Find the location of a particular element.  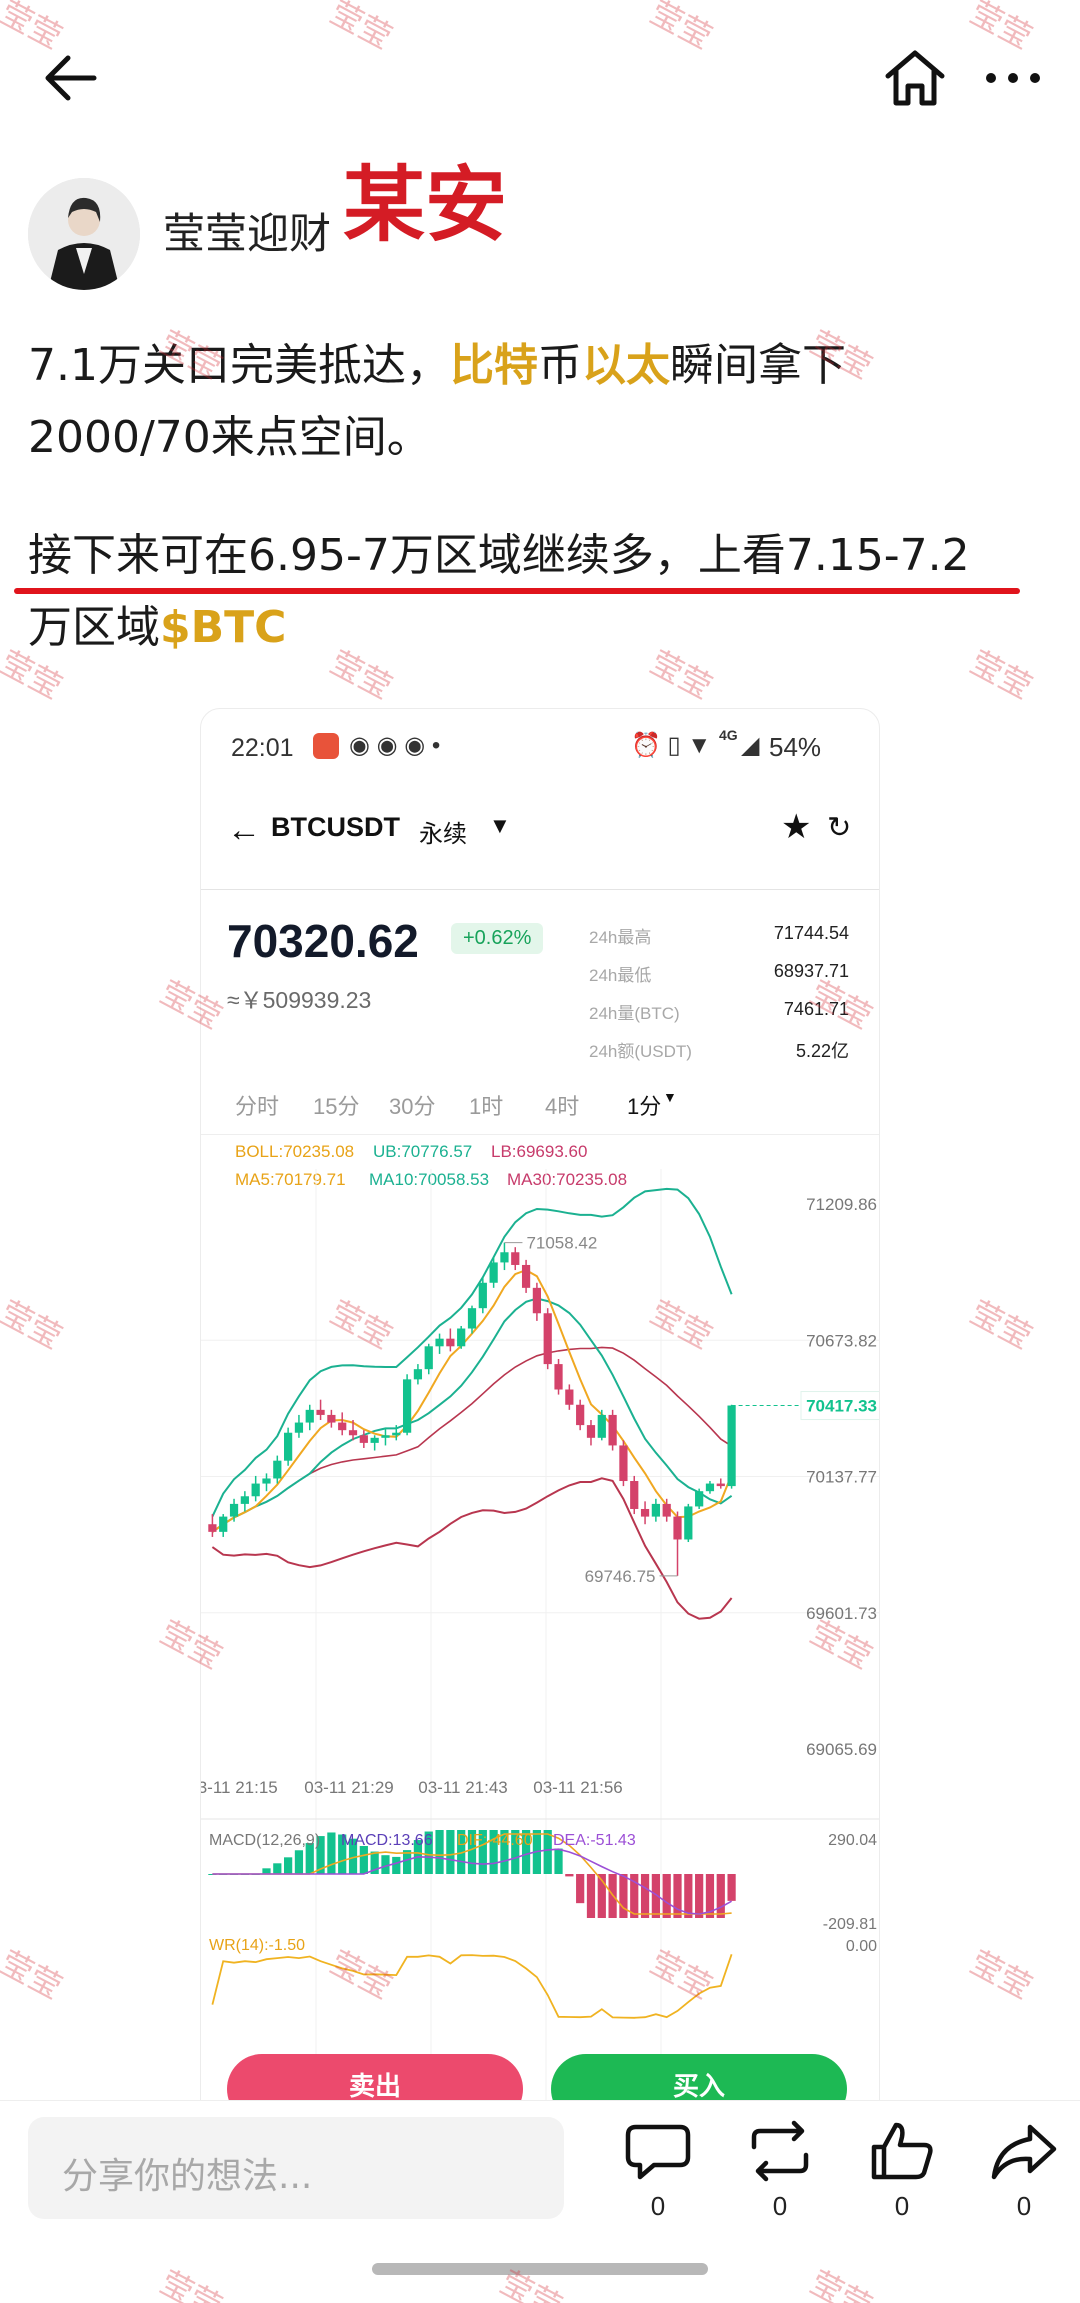

share-button: 0 is located at coordinates (1024, 2174).